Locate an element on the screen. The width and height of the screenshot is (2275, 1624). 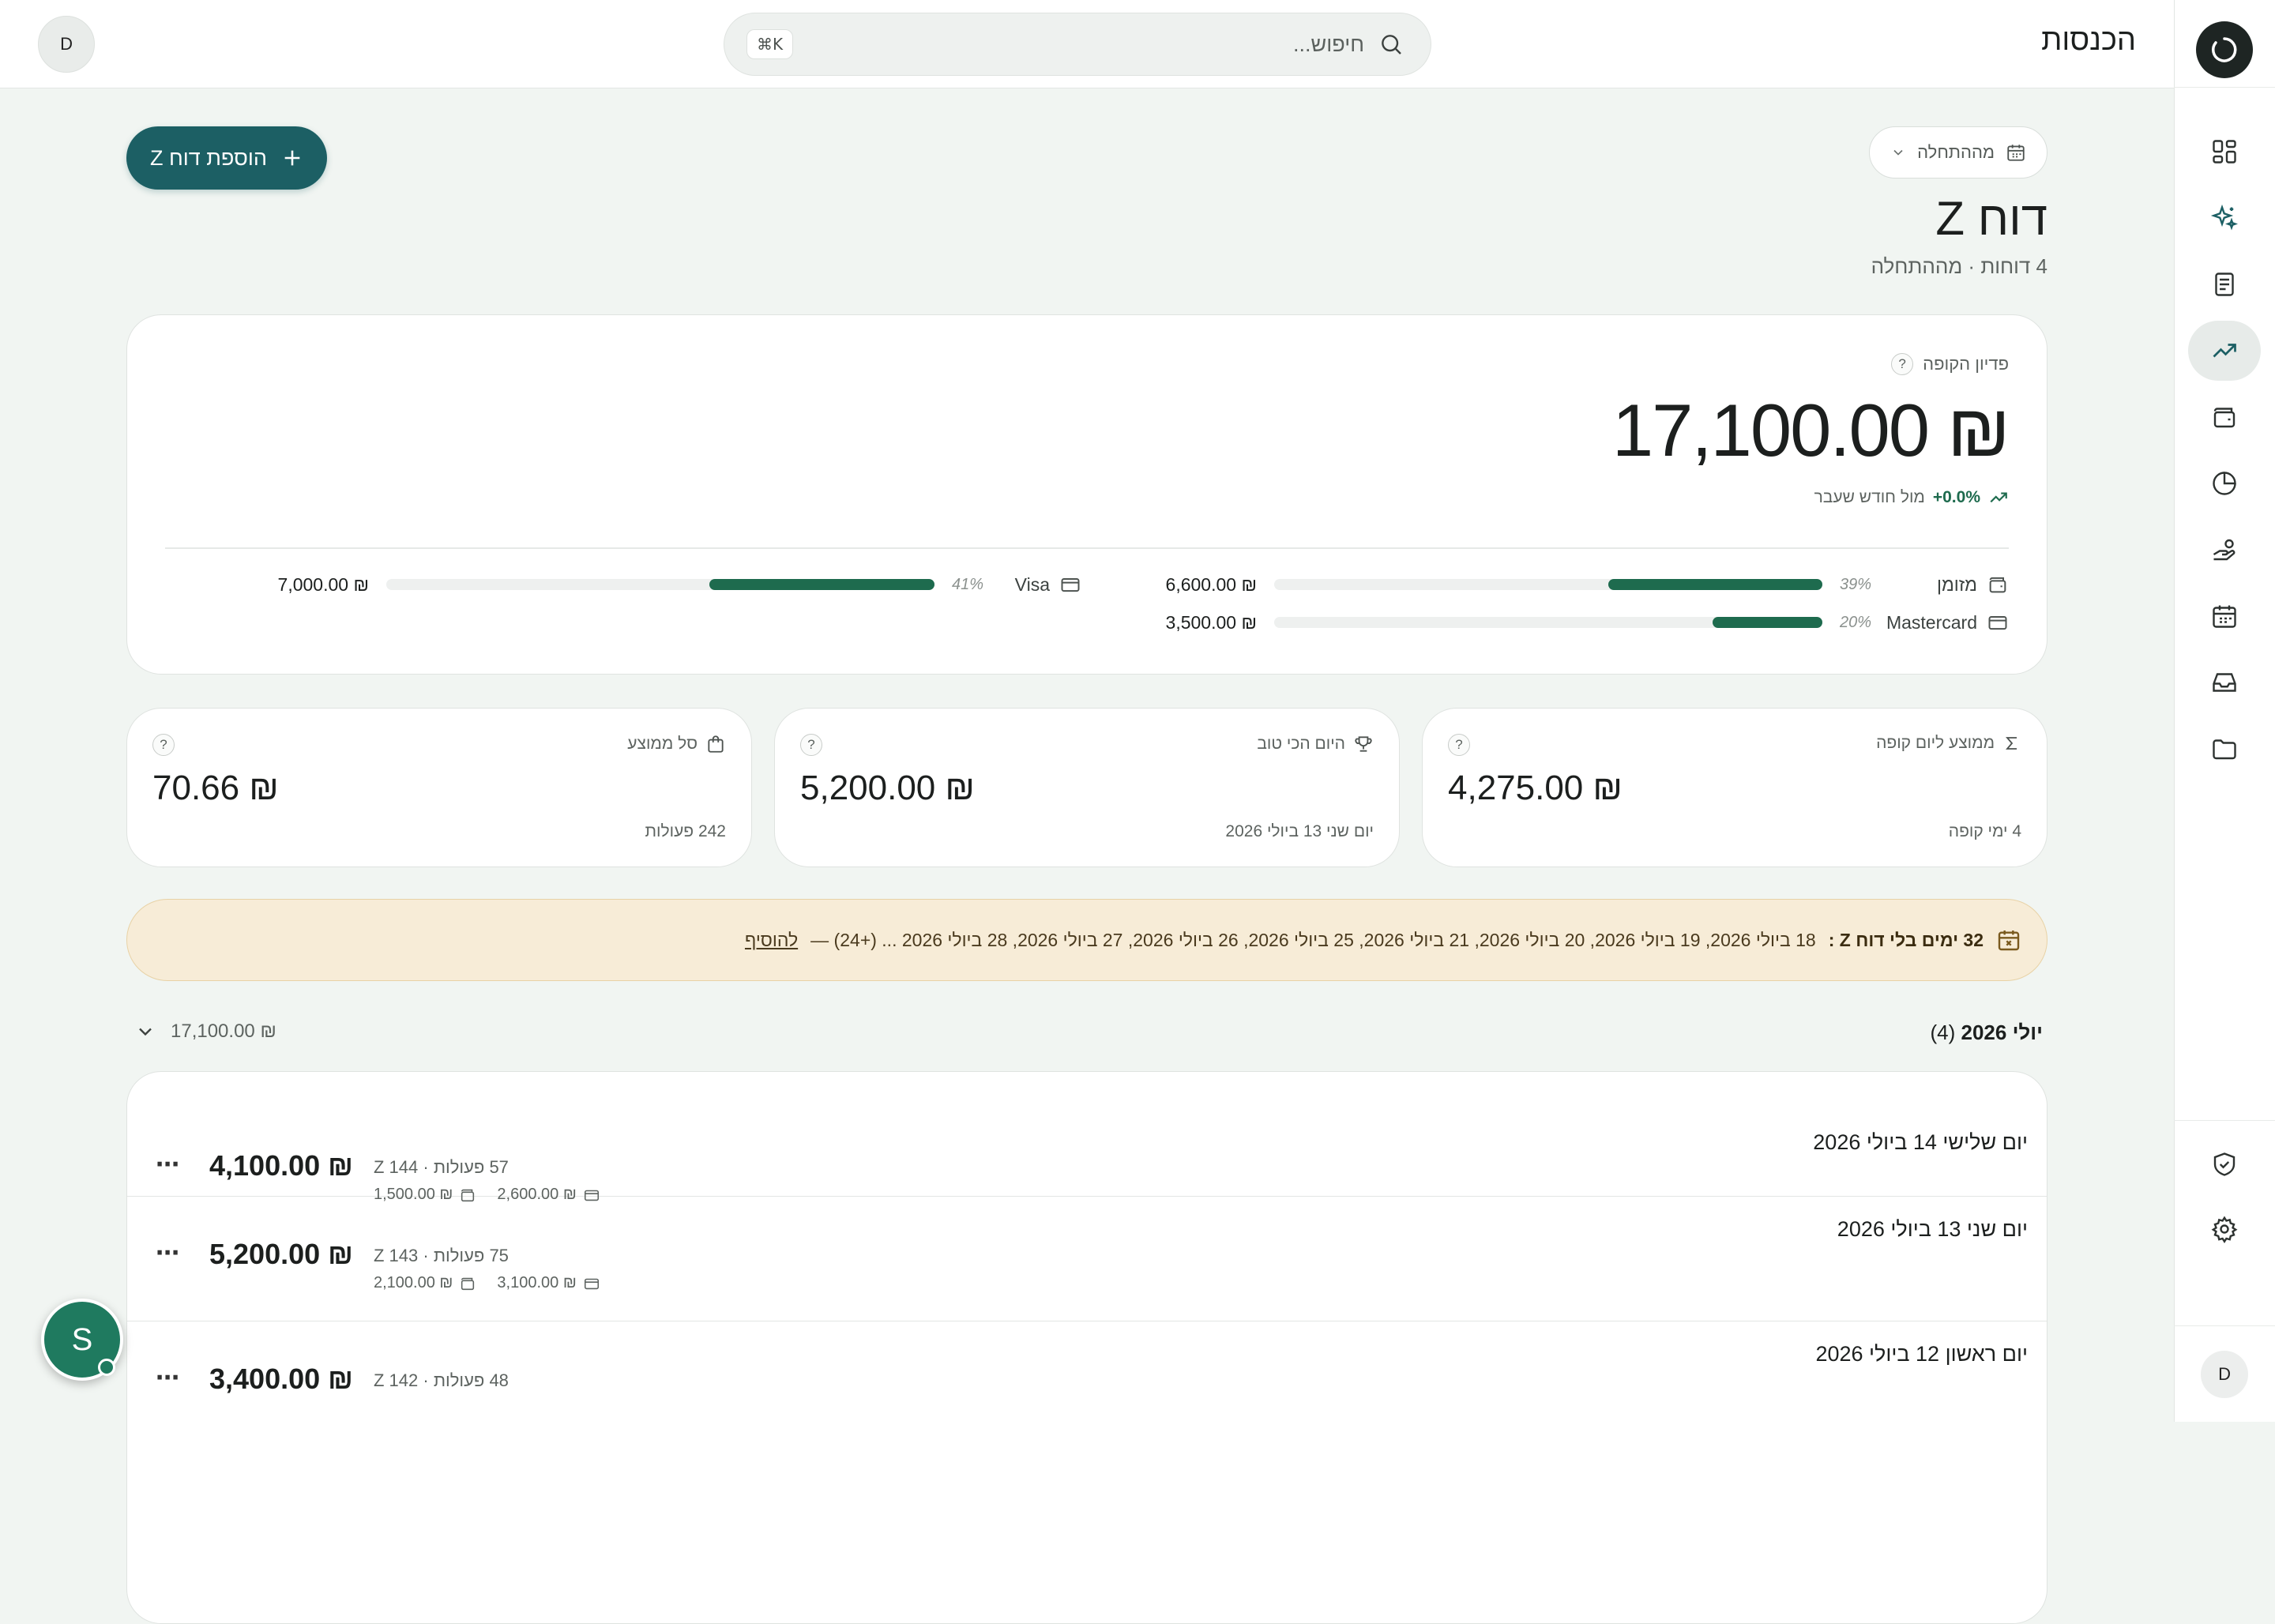
sigma-icon is located at coordinates (2011, 743).